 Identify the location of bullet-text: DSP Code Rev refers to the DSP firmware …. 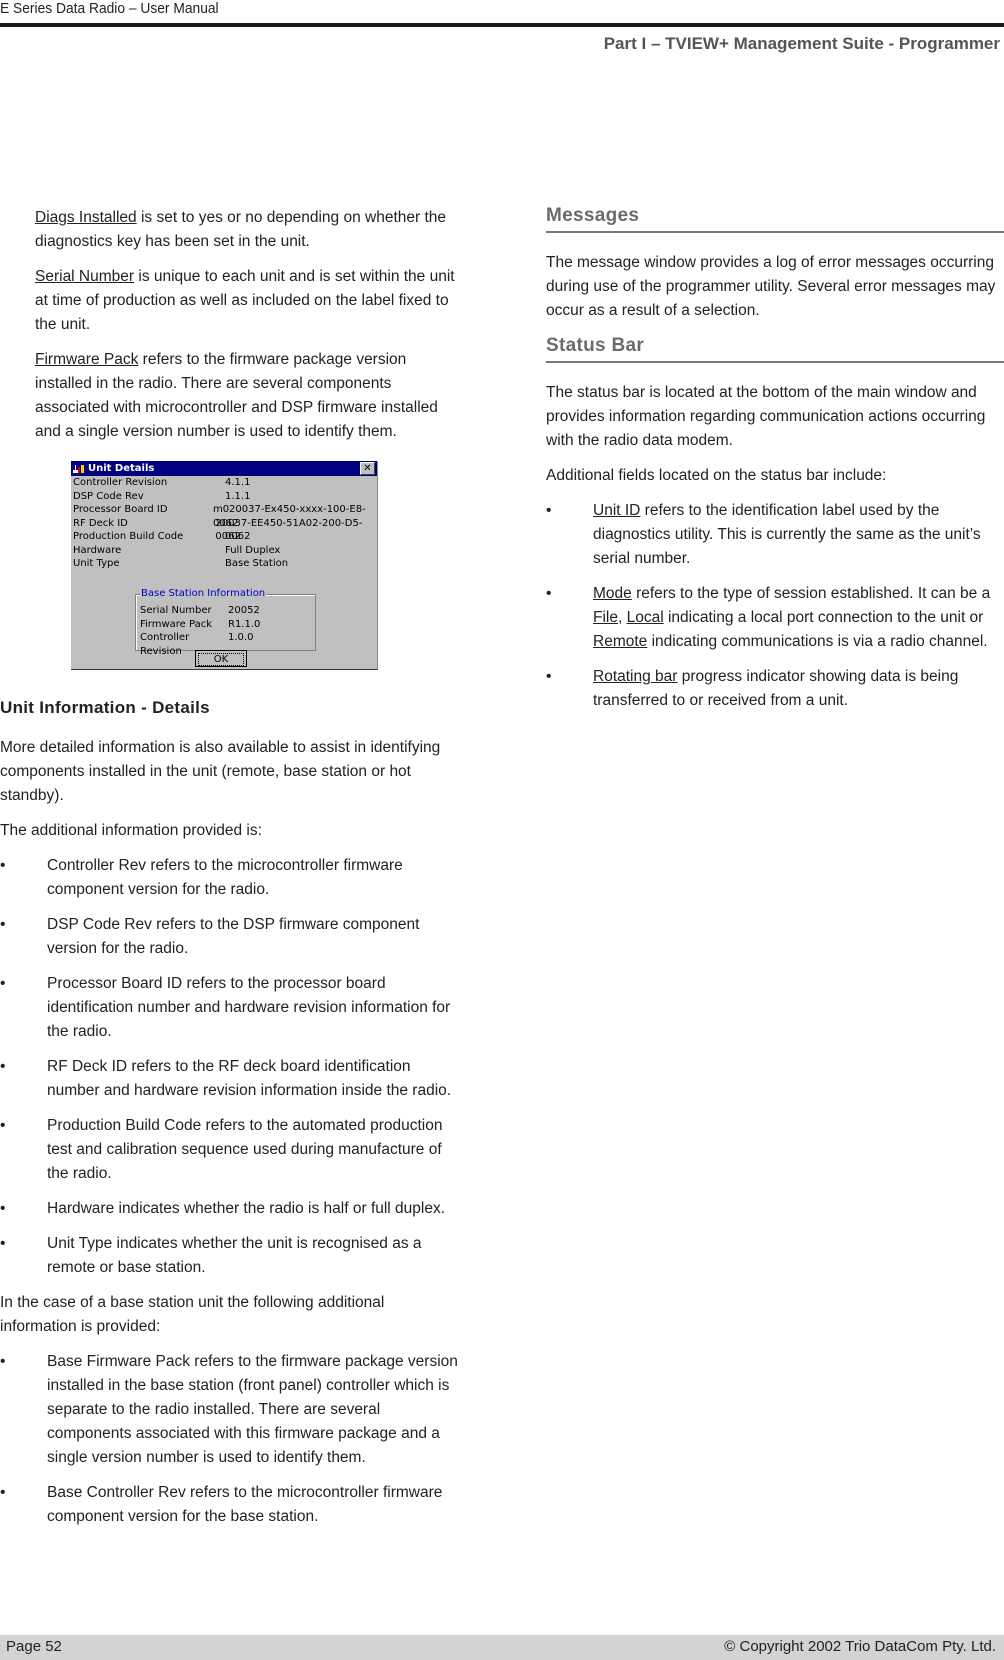
(233, 936).